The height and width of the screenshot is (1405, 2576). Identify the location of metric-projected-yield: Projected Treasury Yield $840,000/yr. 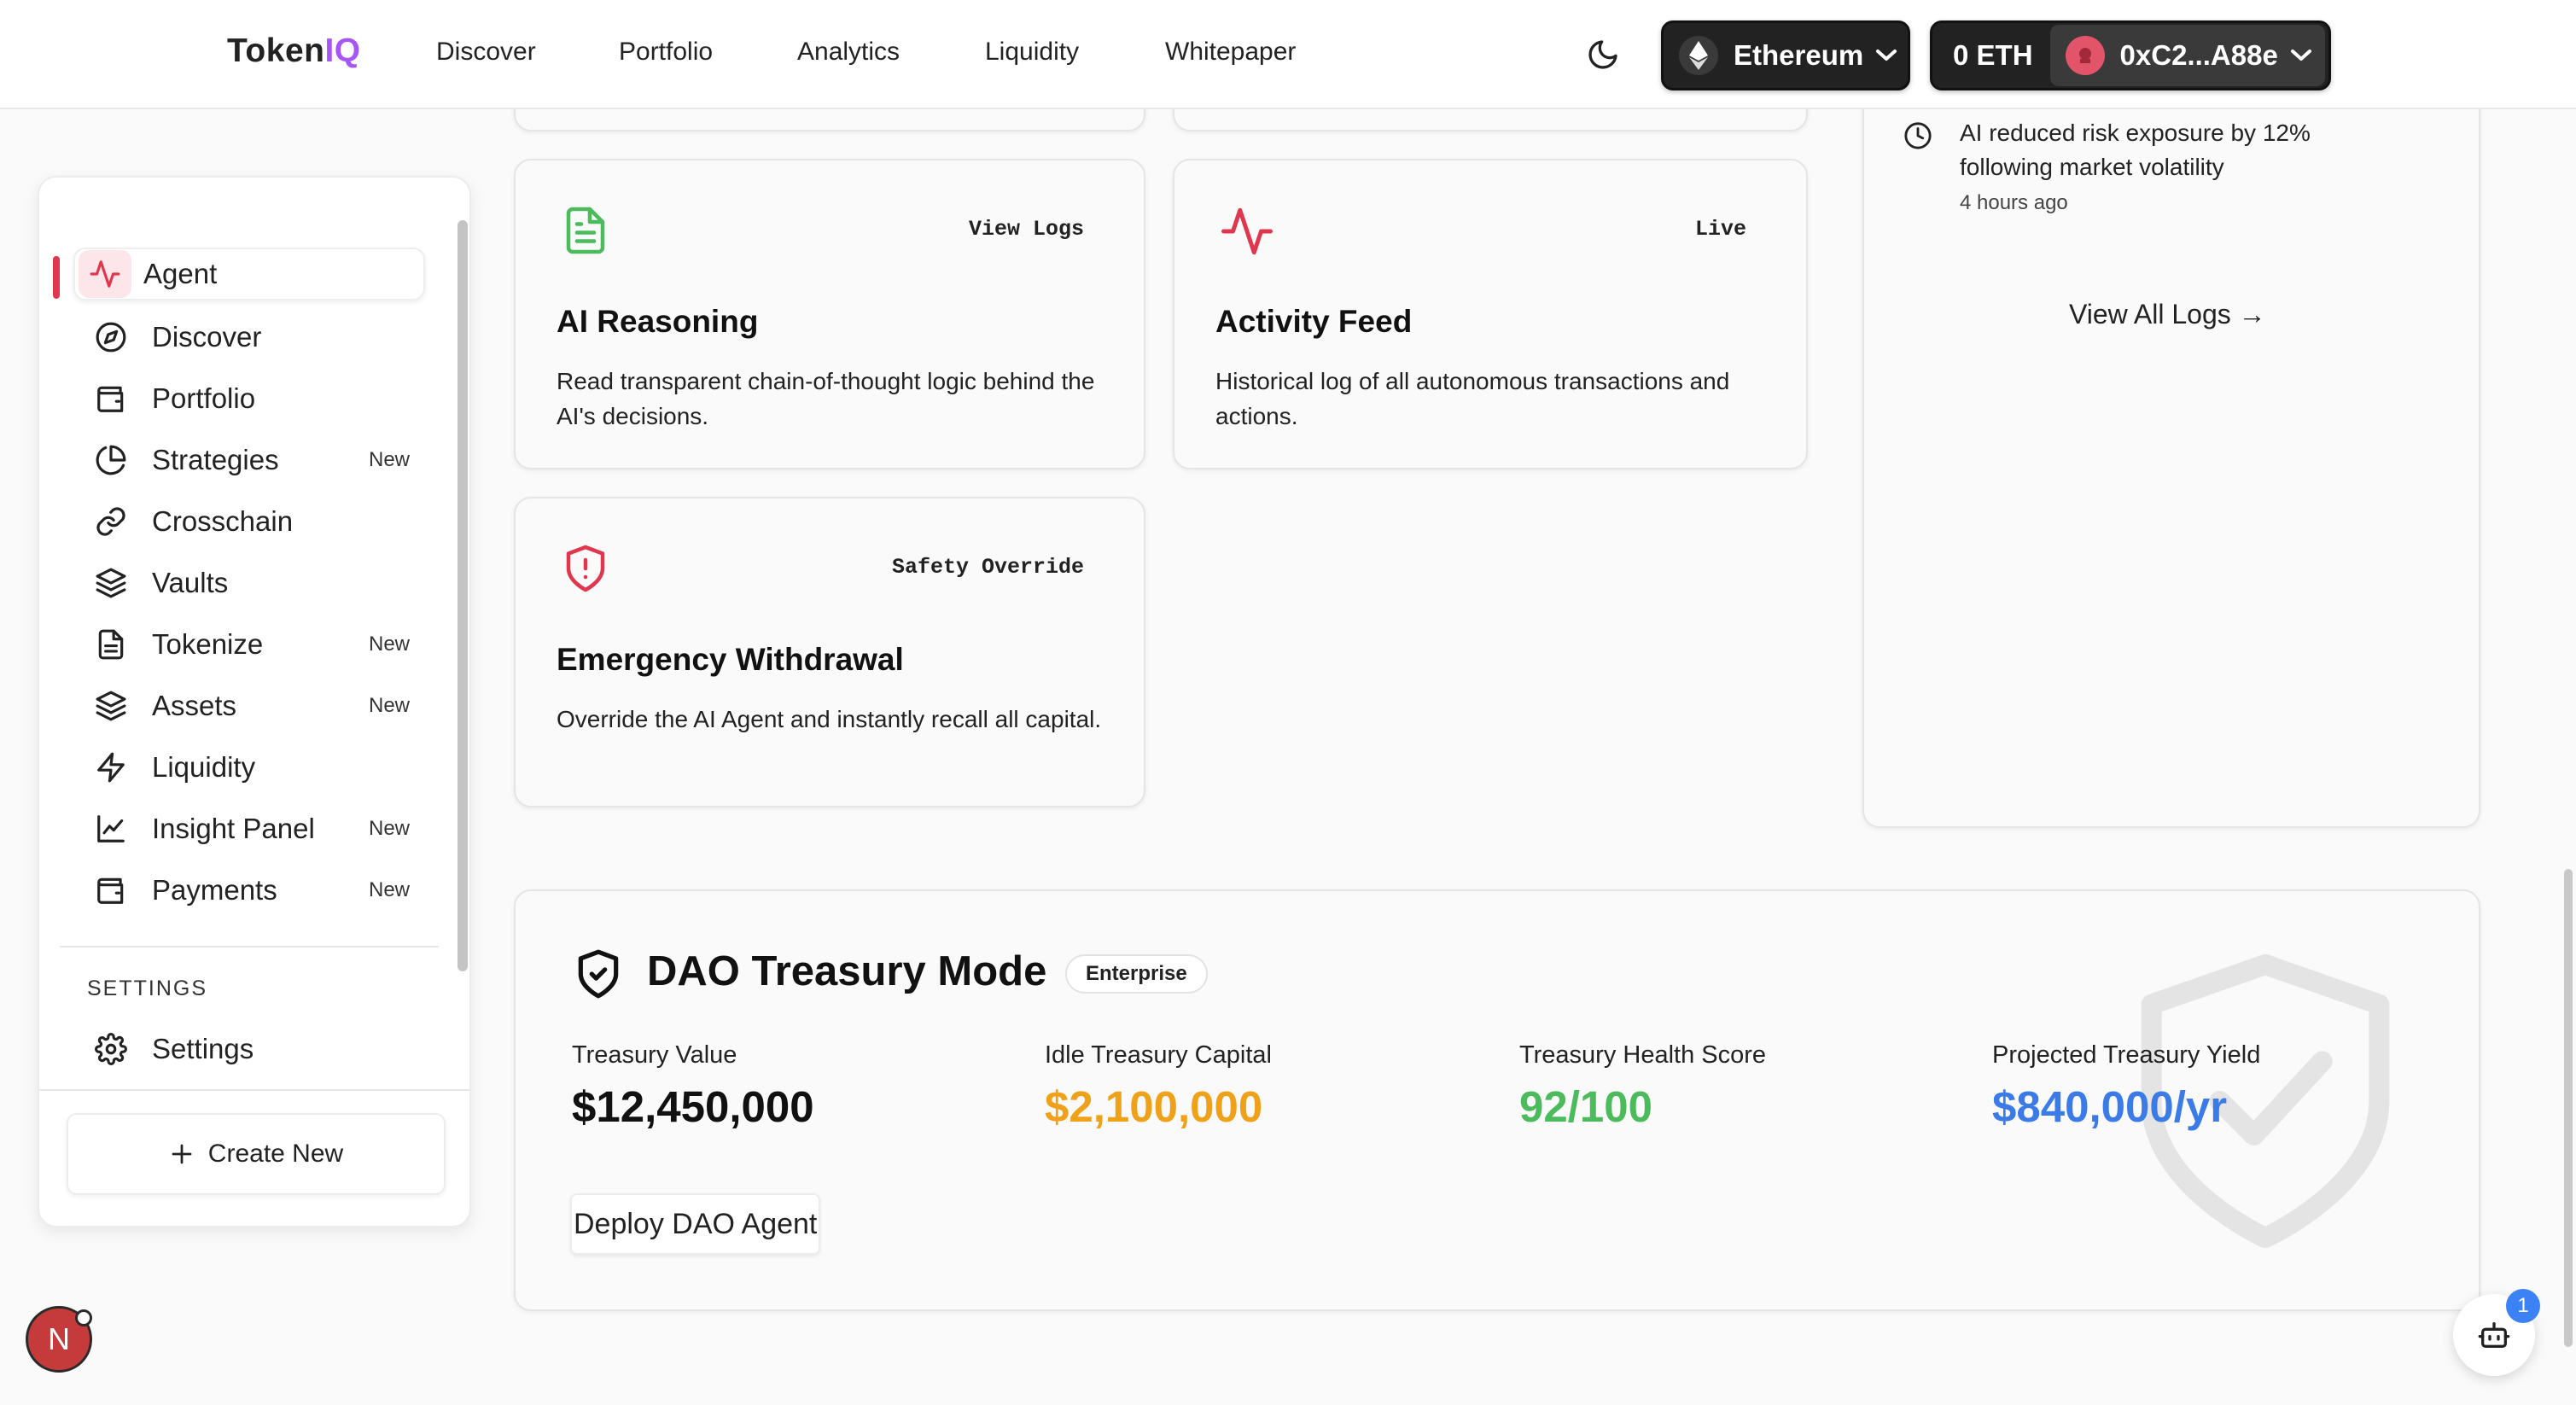
(2126, 1086).